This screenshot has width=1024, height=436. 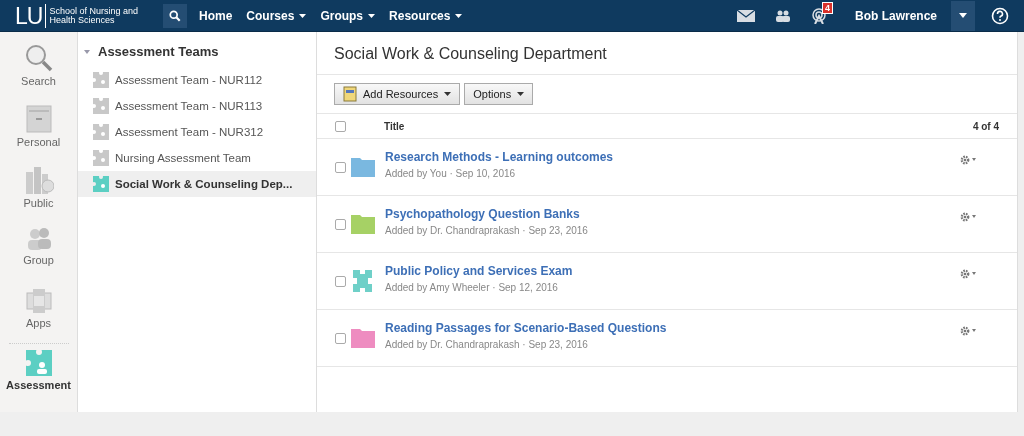 What do you see at coordinates (38, 119) in the screenshot?
I see `drawer-icon` at bounding box center [38, 119].